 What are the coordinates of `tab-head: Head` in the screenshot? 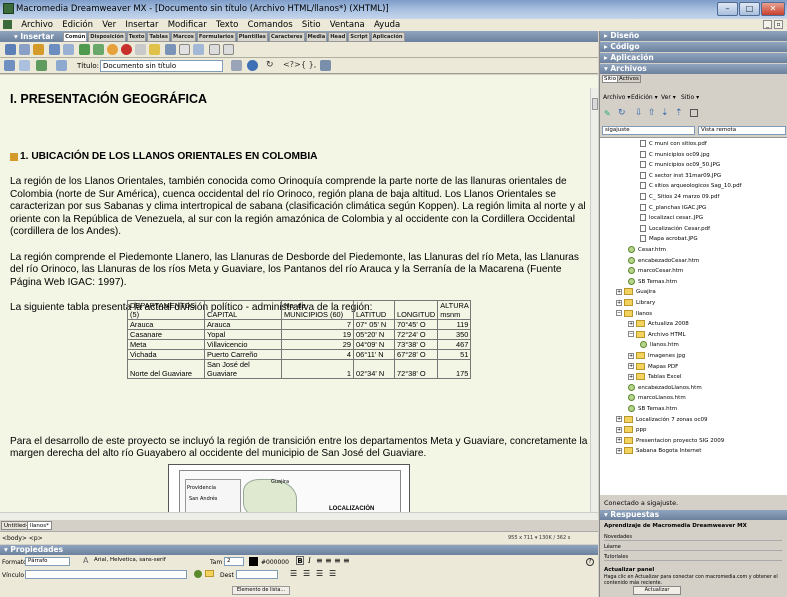 It's located at (338, 36).